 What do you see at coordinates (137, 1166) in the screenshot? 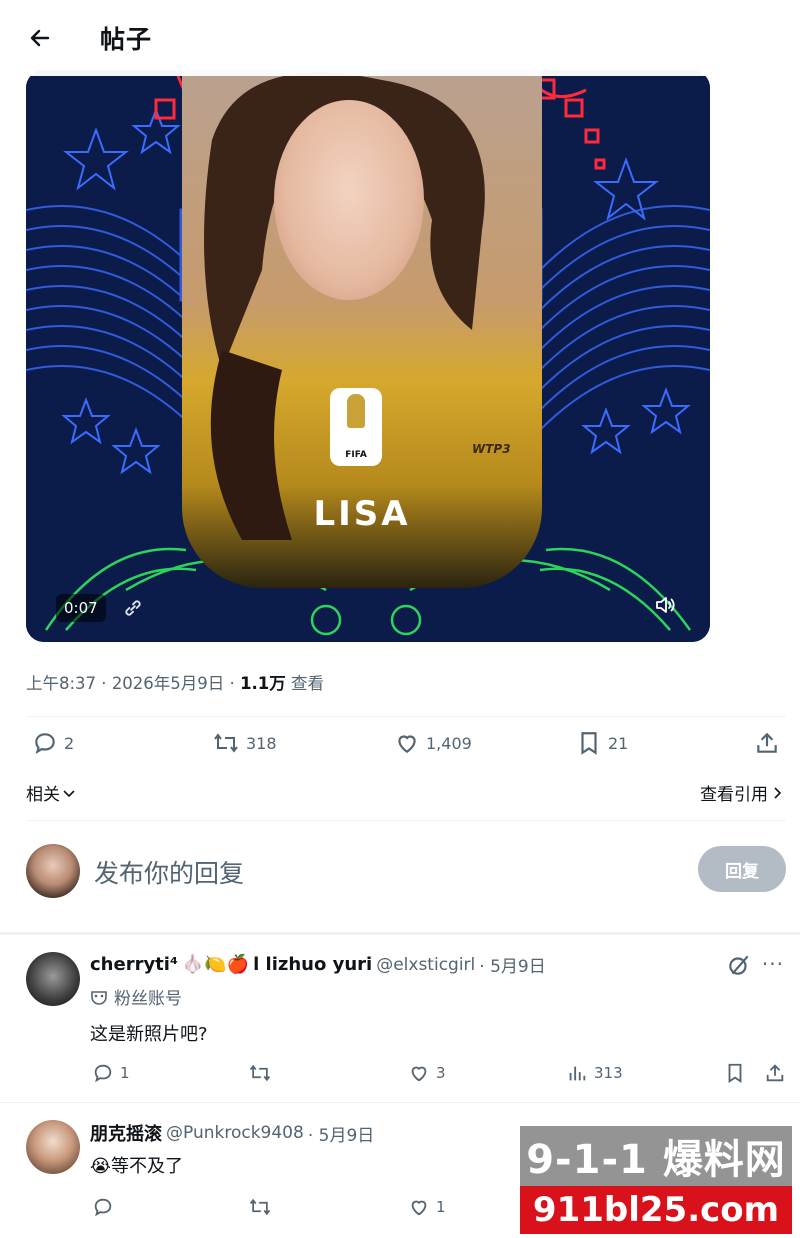
I see `reply-text: 😭等不及了` at bounding box center [137, 1166].